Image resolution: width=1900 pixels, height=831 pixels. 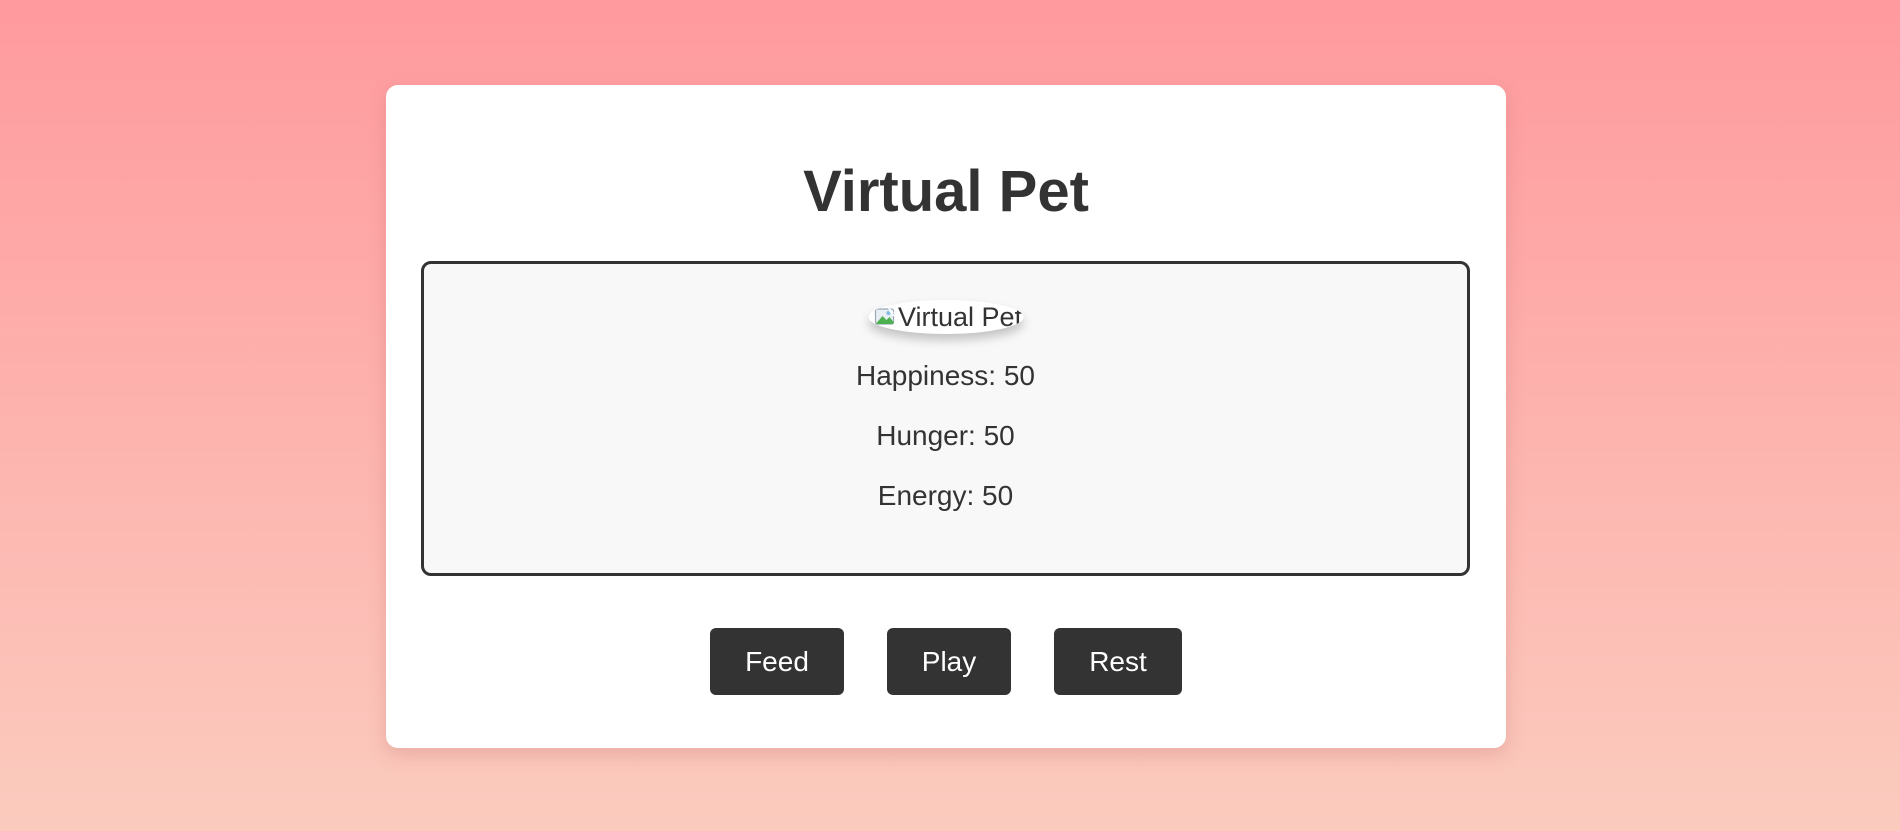 What do you see at coordinates (1118, 661) in the screenshot?
I see `rest-button: Rest` at bounding box center [1118, 661].